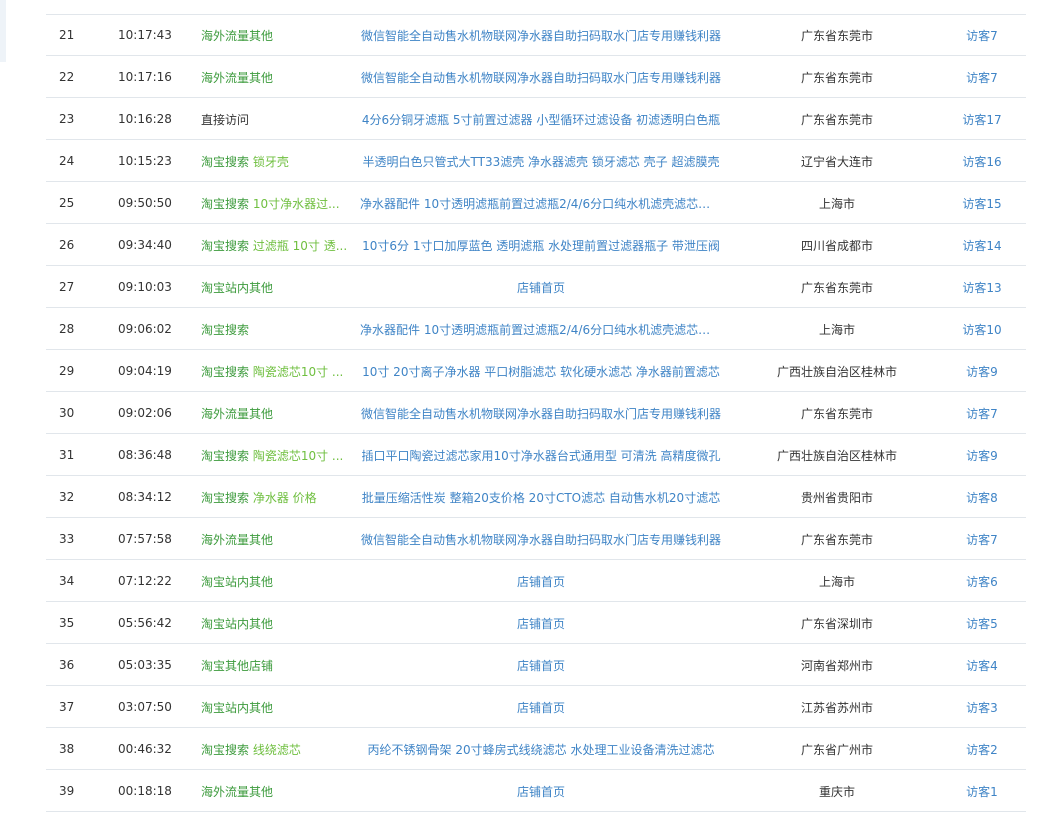  I want to click on visitor-link: 访客15, so click(982, 203).